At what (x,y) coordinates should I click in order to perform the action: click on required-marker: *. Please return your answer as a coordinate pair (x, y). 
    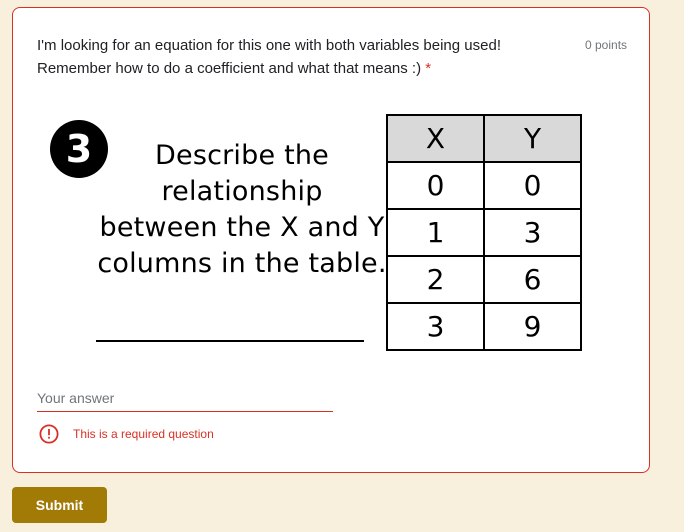
    Looking at the image, I should click on (428, 68).